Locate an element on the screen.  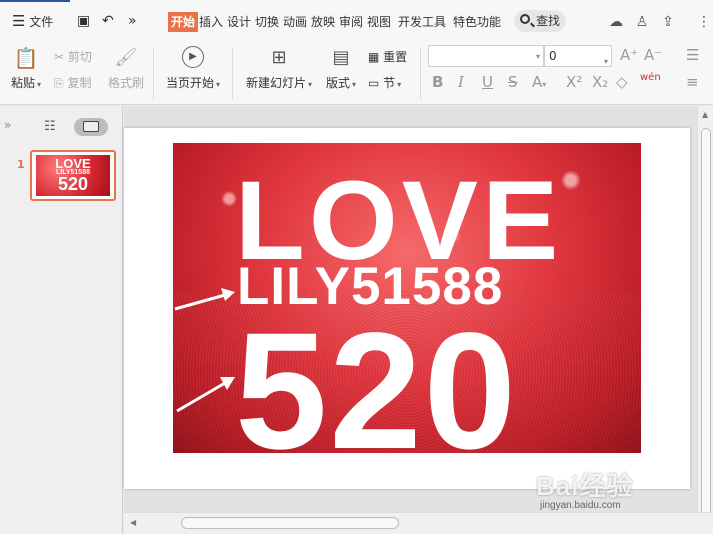
baidu-watermark-logo: Bai经验 is located at coordinates (584, 484).